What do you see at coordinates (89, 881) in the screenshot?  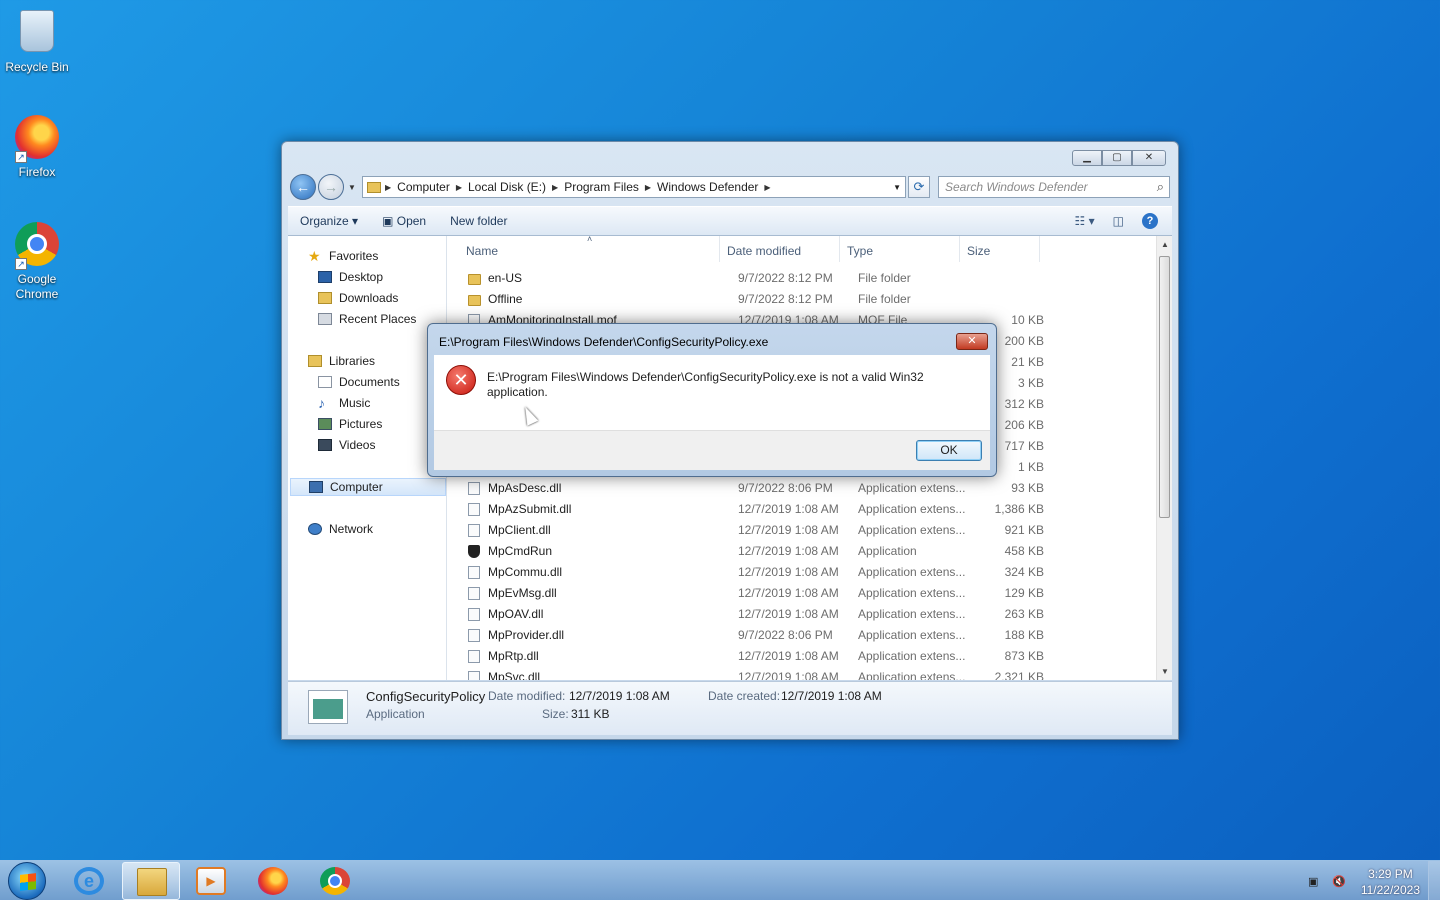 I see `taskbar-internet-explorer: e` at bounding box center [89, 881].